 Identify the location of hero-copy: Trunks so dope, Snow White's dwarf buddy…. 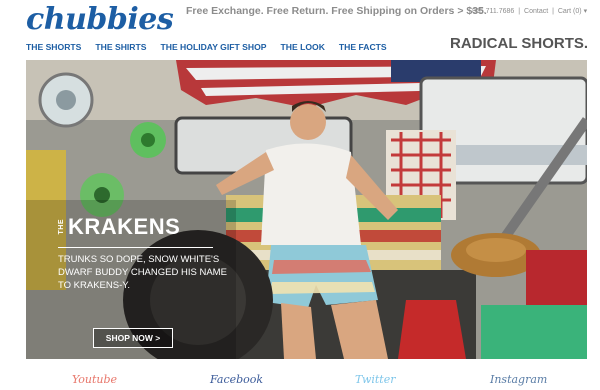
(142, 272).